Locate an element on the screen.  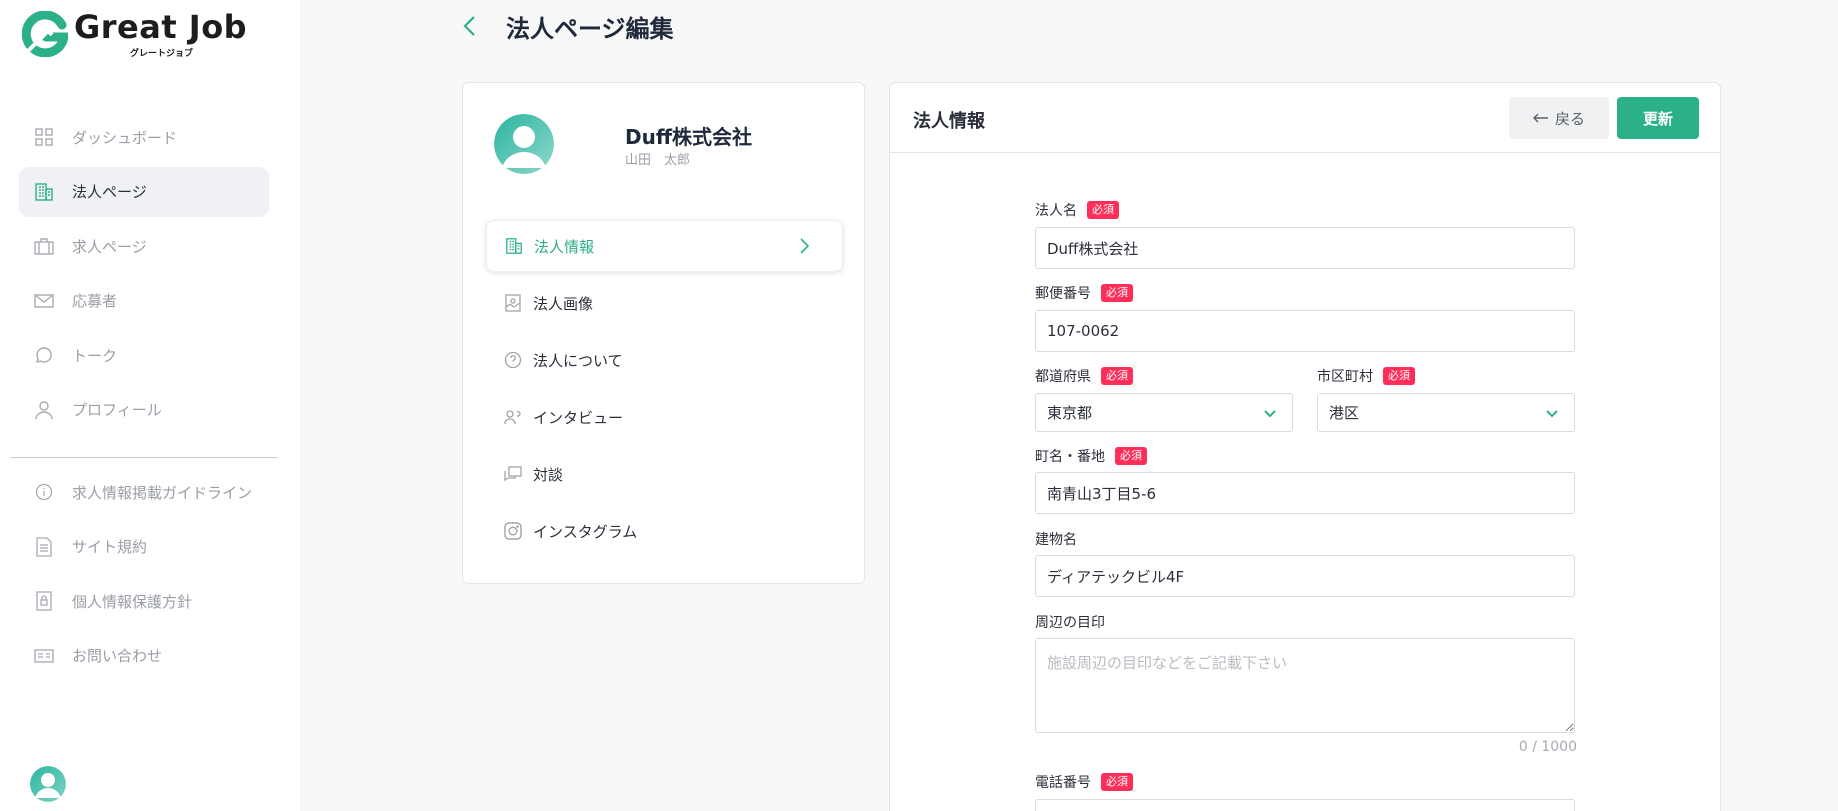
phone-field is located at coordinates (1305, 805).